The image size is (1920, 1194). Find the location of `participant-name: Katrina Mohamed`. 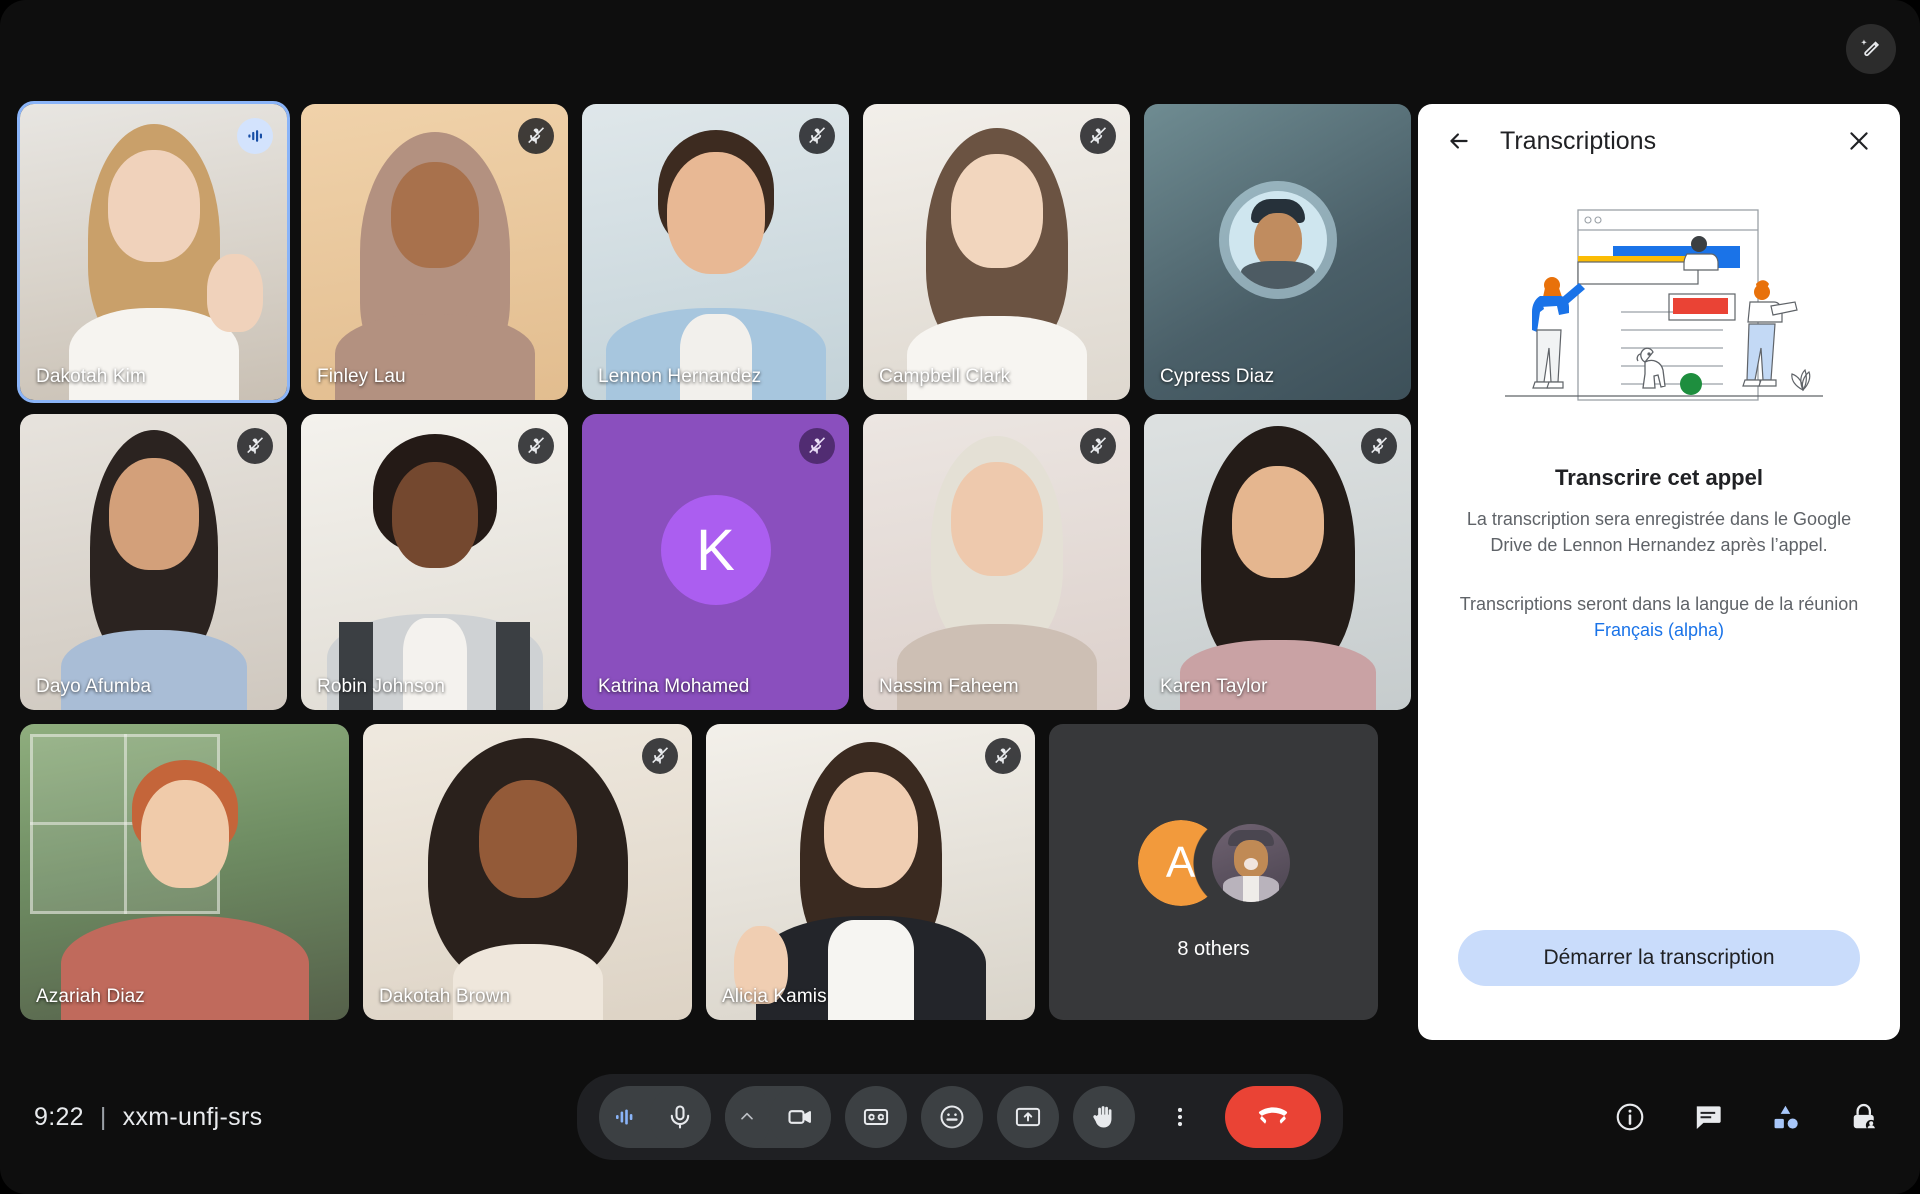

participant-name: Katrina Mohamed is located at coordinates (674, 686).